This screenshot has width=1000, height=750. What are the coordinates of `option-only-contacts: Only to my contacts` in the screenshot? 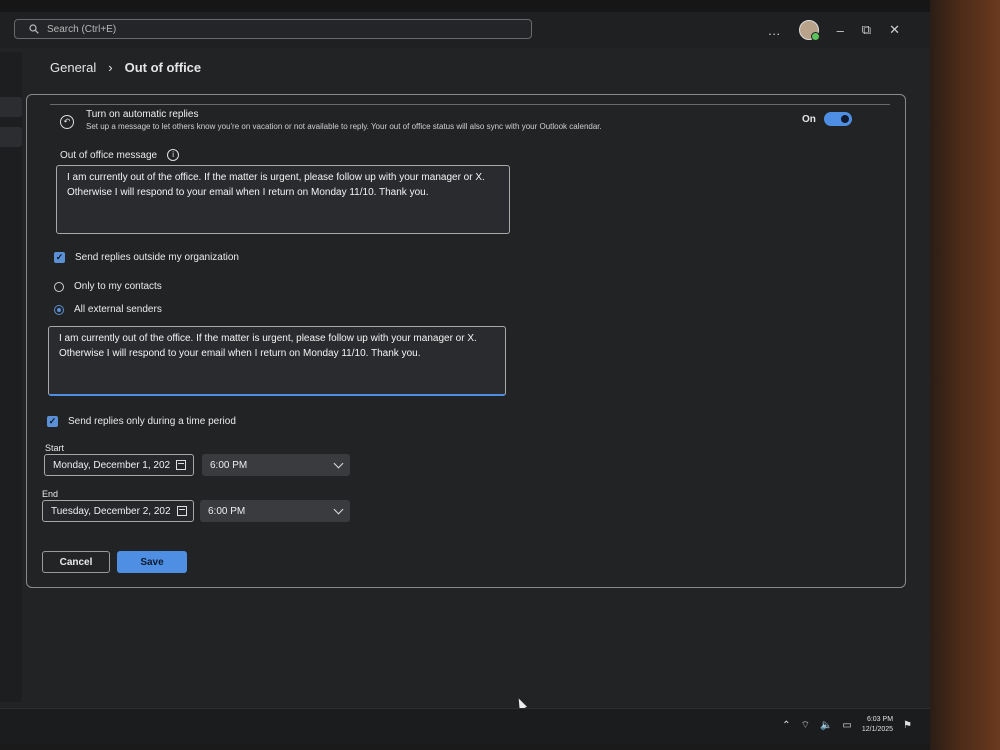 It's located at (108, 286).